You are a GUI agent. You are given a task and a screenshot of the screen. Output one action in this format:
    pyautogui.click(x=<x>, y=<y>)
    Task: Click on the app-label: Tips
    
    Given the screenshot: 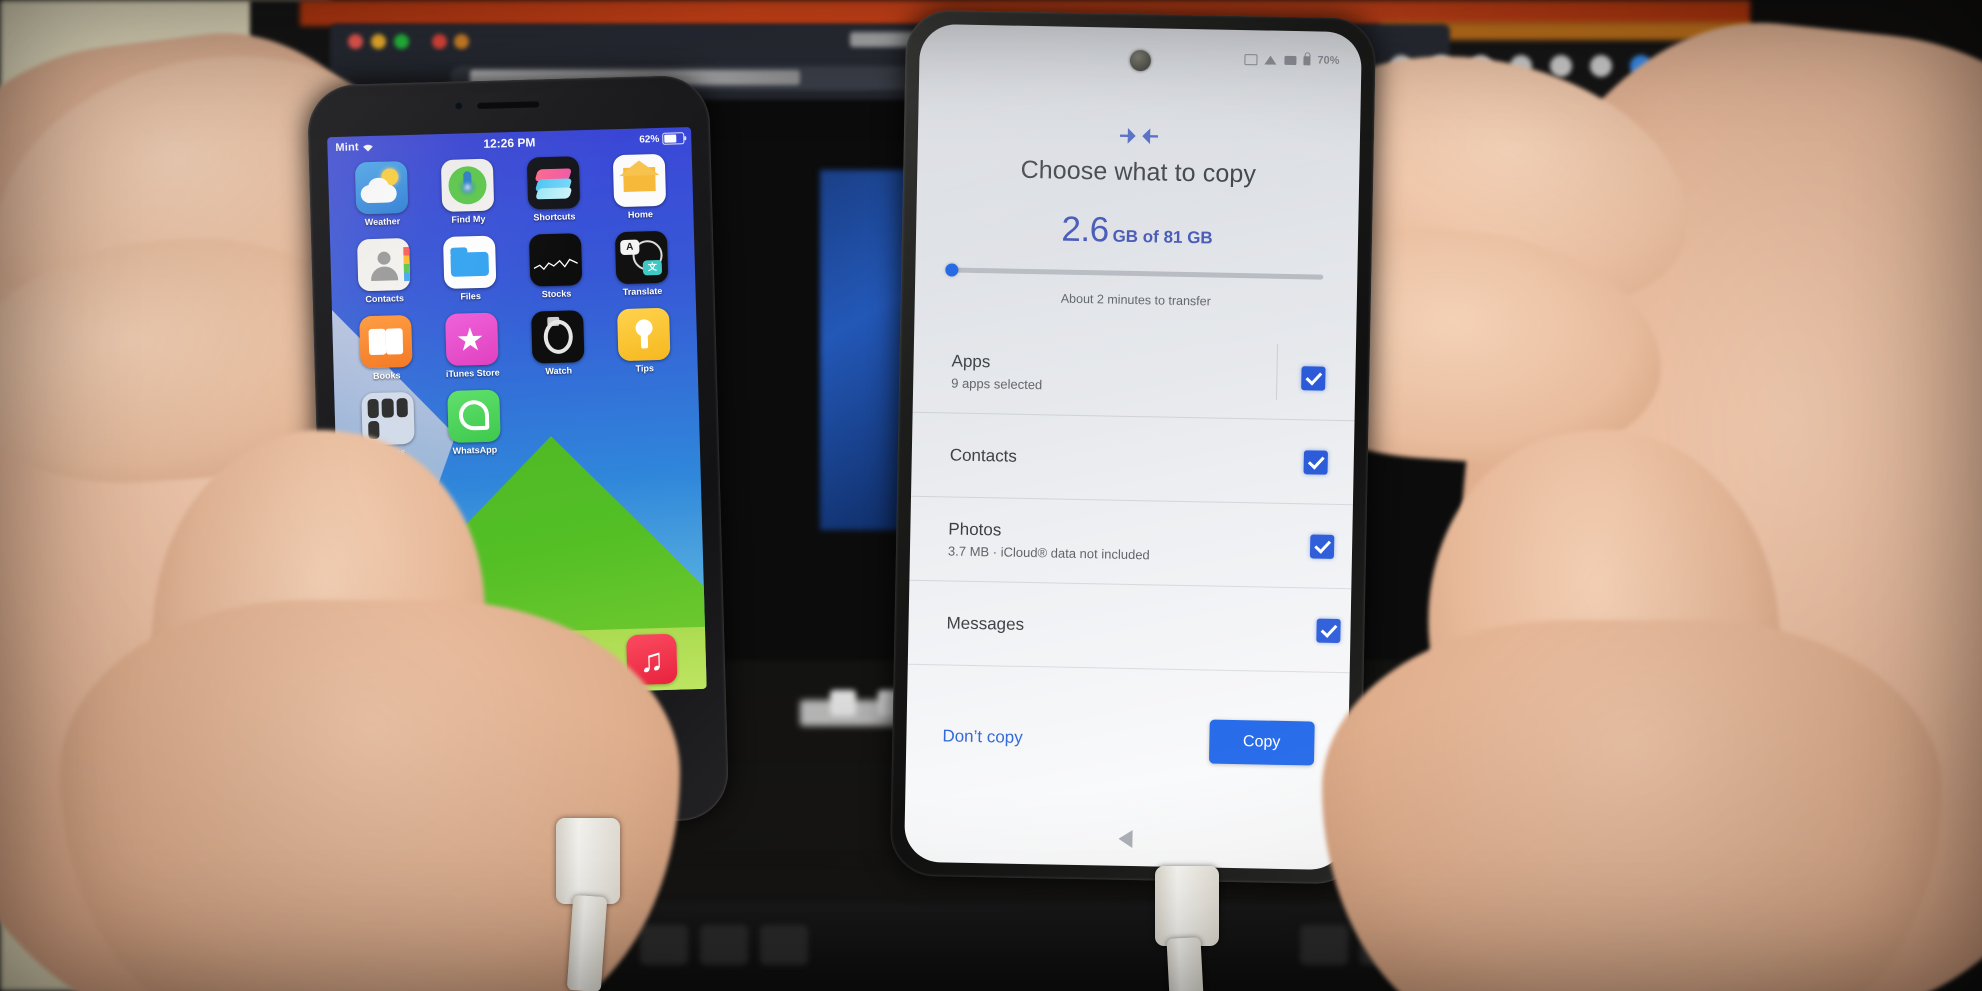 What is the action you would take?
    pyautogui.click(x=645, y=368)
    